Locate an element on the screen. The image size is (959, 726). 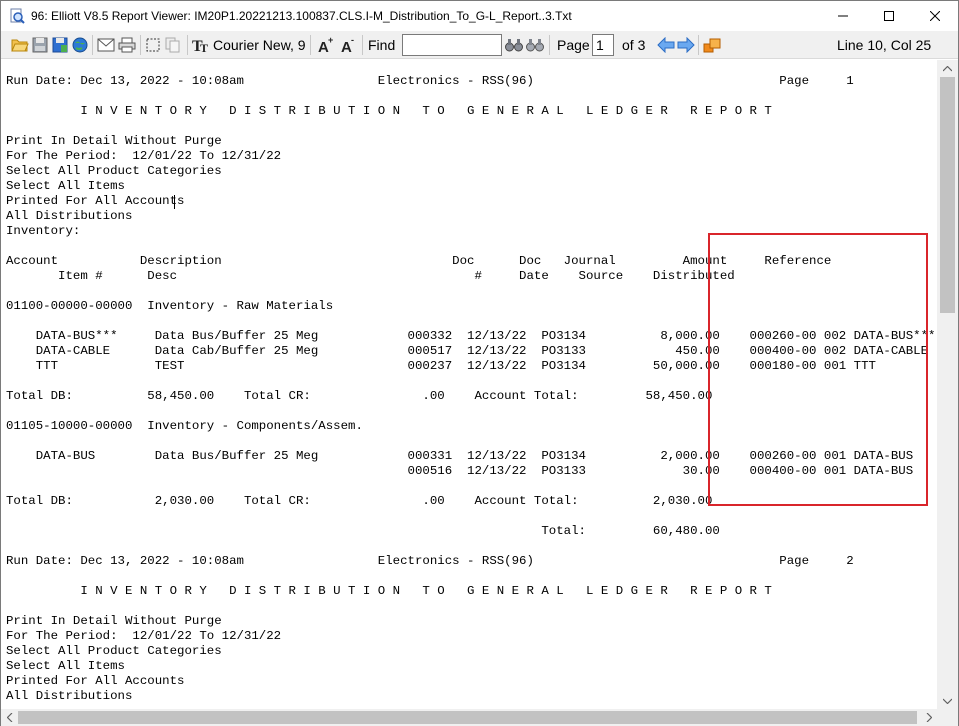
minimize-icon is located at coordinates (843, 16).